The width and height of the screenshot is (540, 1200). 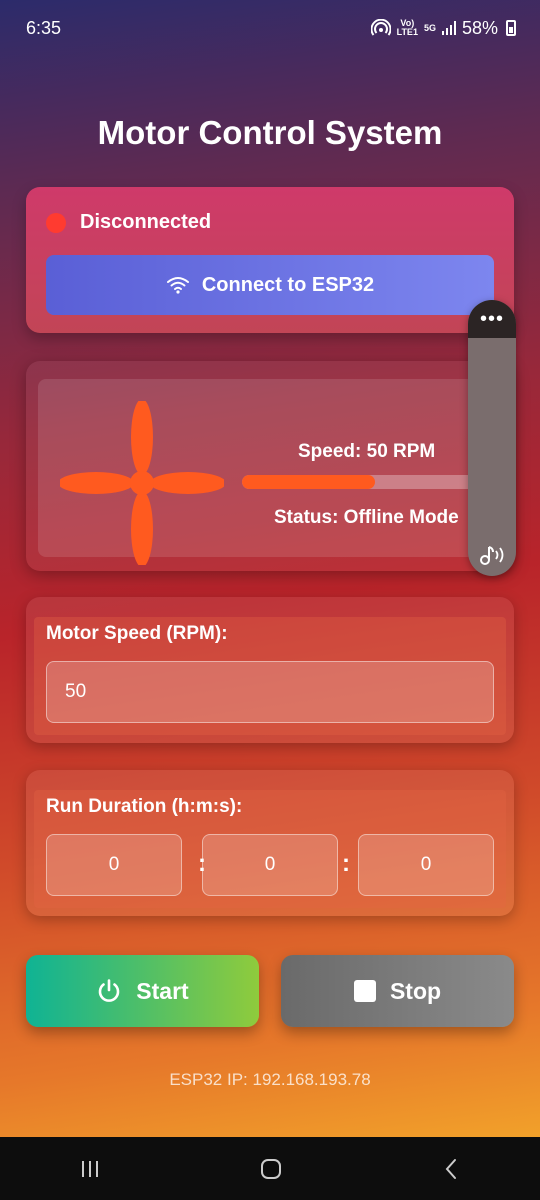 What do you see at coordinates (146, 222) in the screenshot?
I see `connection-status-text: Disconnected` at bounding box center [146, 222].